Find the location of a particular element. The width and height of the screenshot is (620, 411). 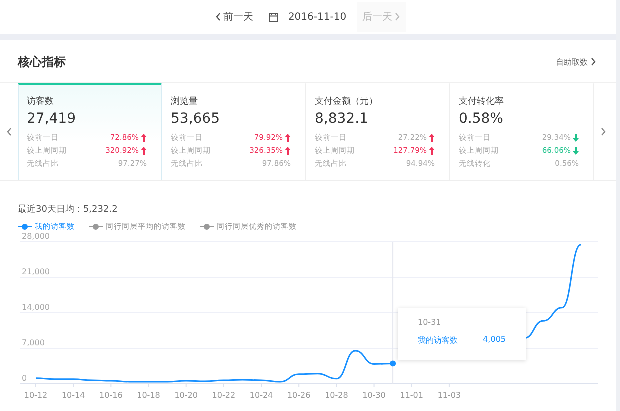

metric-value: 0.58% is located at coordinates (481, 119).